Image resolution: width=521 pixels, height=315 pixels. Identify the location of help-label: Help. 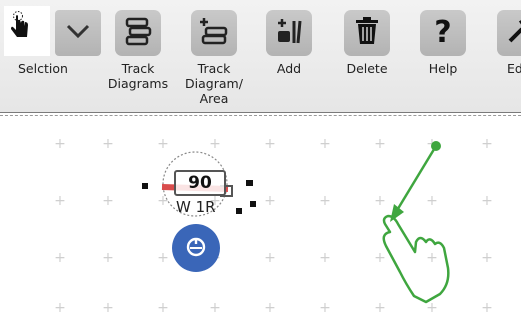
(443, 68).